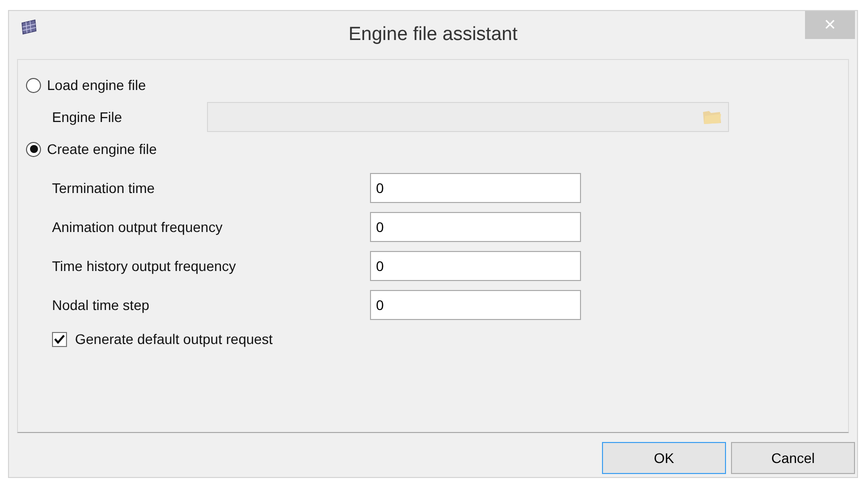 The width and height of the screenshot is (866, 493). Describe the element at coordinates (664, 458) in the screenshot. I see `dialog-button: OK` at that location.